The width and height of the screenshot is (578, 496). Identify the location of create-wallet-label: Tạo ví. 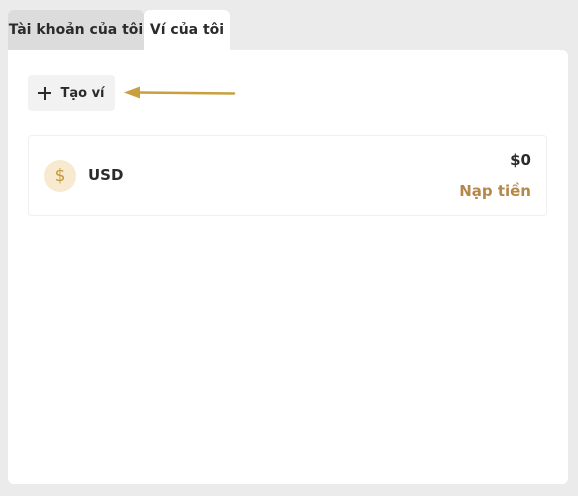
(82, 93).